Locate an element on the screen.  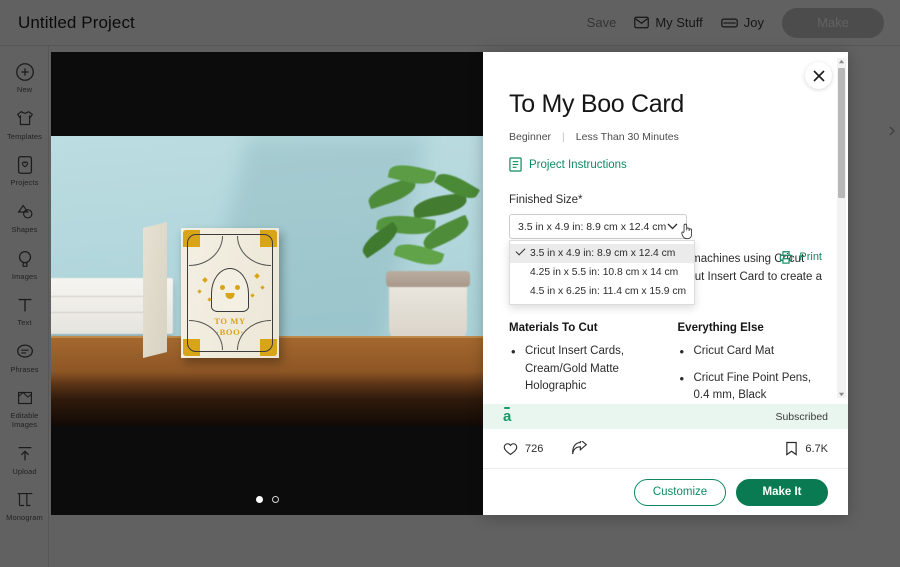
list-item: Cricut Fine Point Pens, 0.4 mm, Black is located at coordinates (750, 386).